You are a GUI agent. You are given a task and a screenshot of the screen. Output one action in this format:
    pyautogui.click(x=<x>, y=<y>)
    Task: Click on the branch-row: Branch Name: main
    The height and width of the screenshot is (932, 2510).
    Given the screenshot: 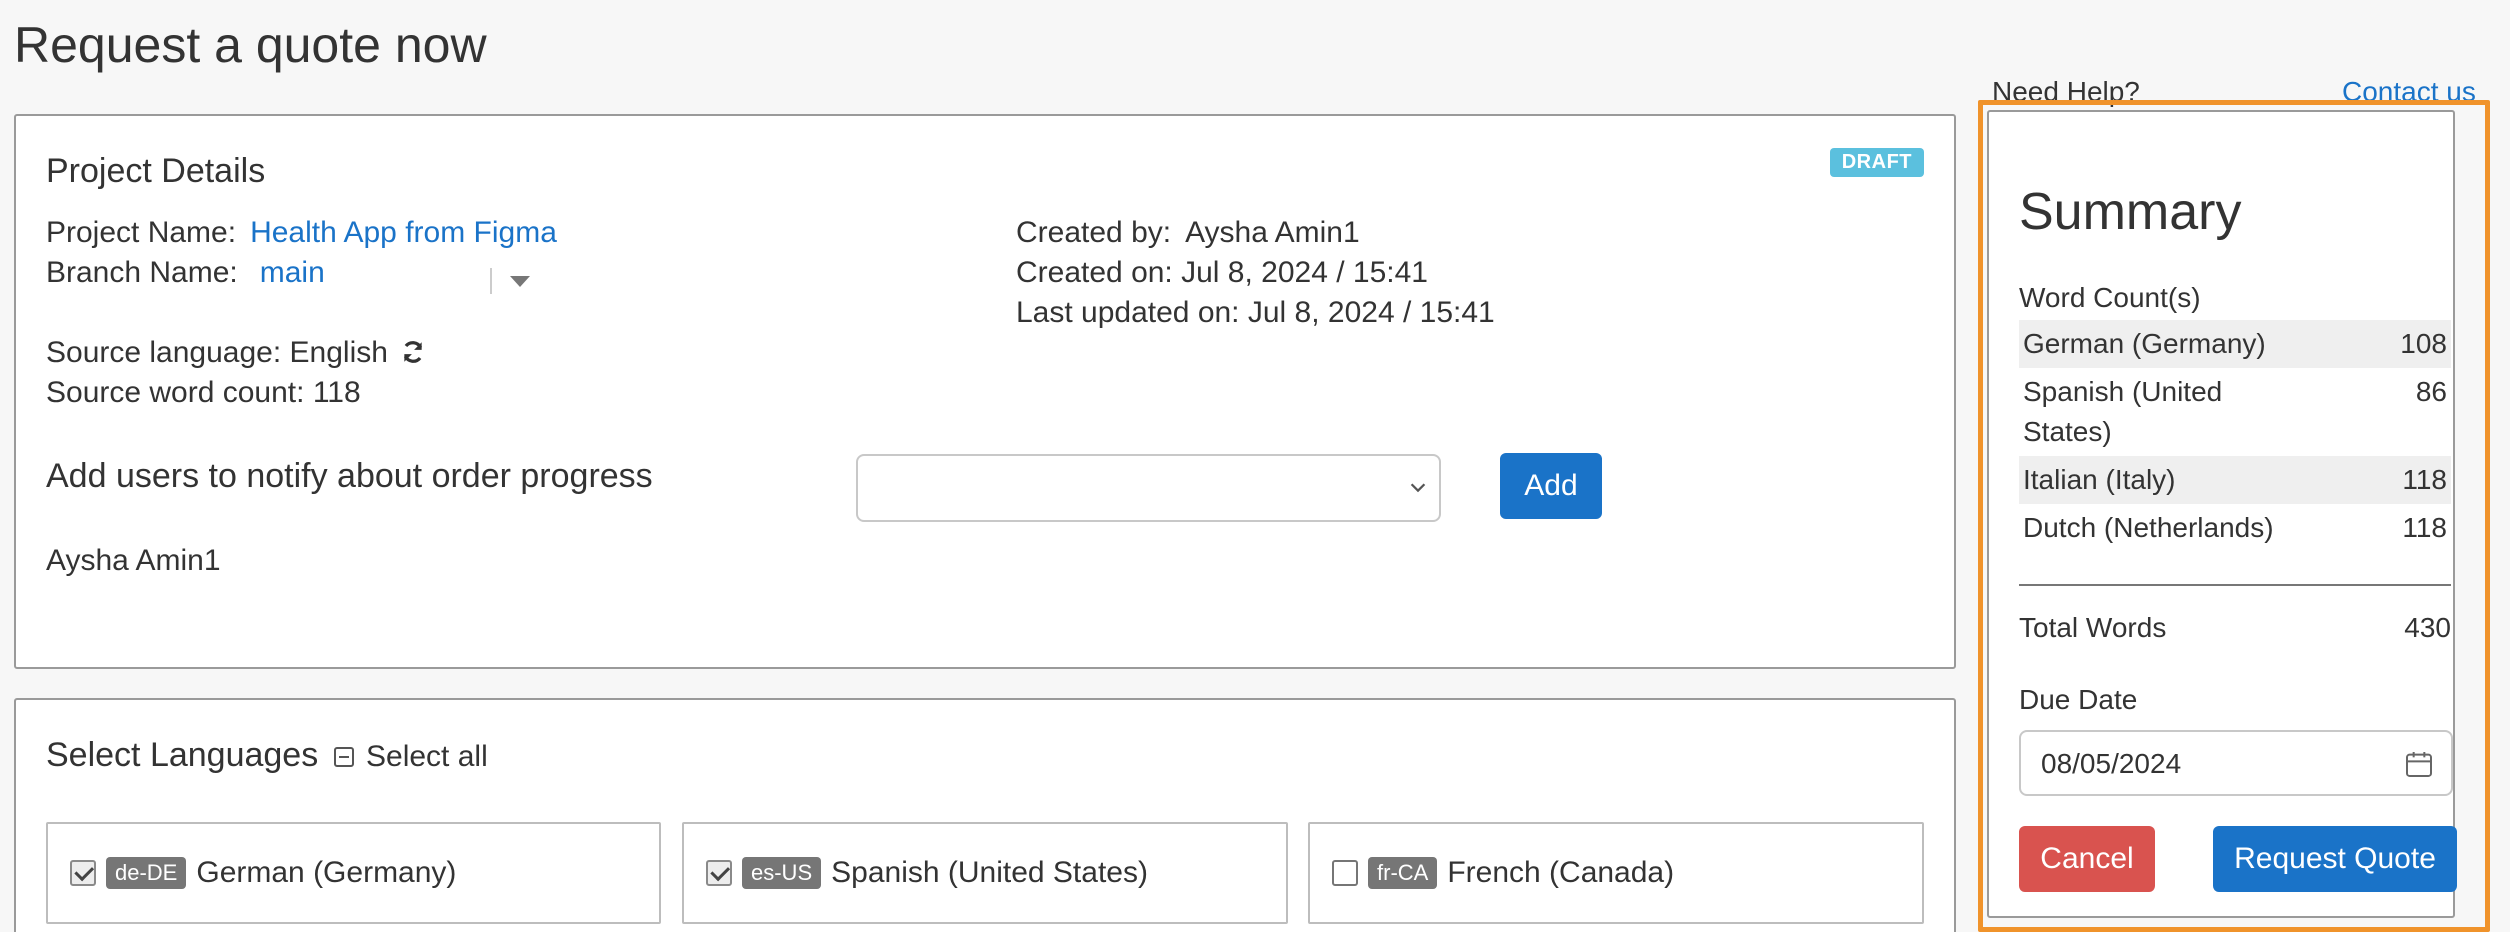 What is the action you would take?
    pyautogui.click(x=185, y=273)
    